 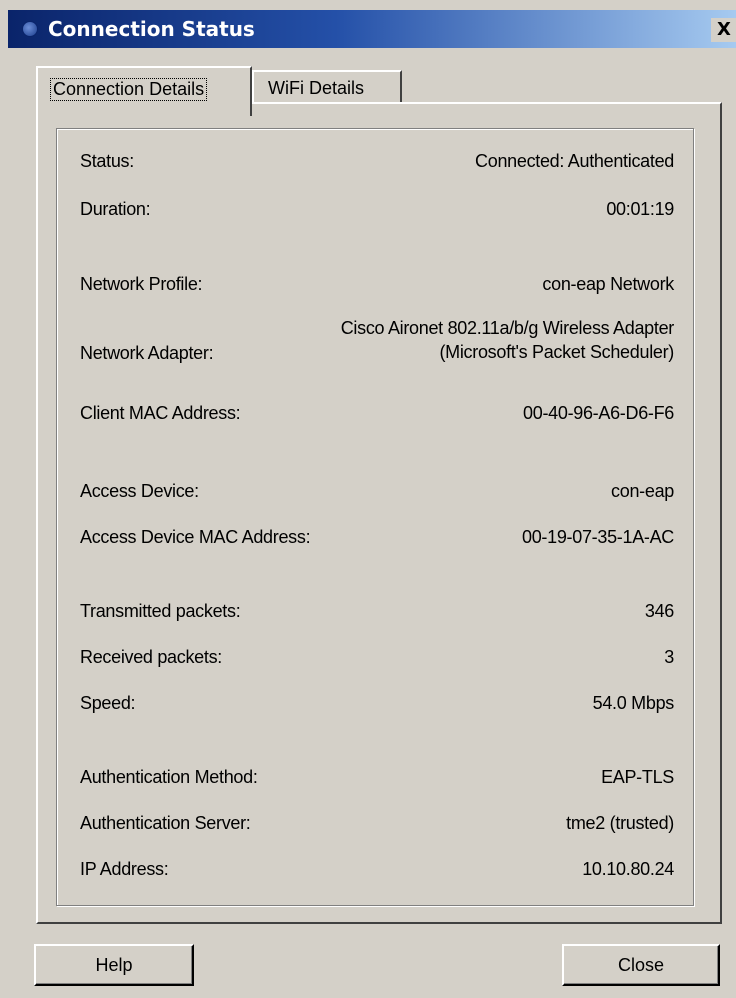 I want to click on duration-label: Duration:, so click(x=115, y=209).